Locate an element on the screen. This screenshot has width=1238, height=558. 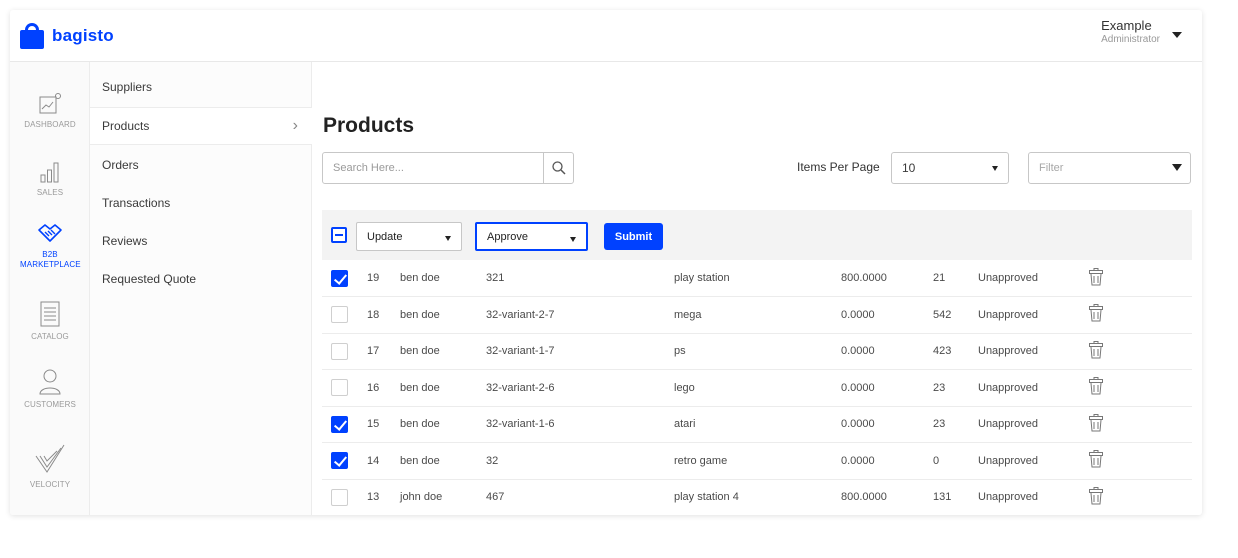
sales-icon is located at coordinates (49, 172).